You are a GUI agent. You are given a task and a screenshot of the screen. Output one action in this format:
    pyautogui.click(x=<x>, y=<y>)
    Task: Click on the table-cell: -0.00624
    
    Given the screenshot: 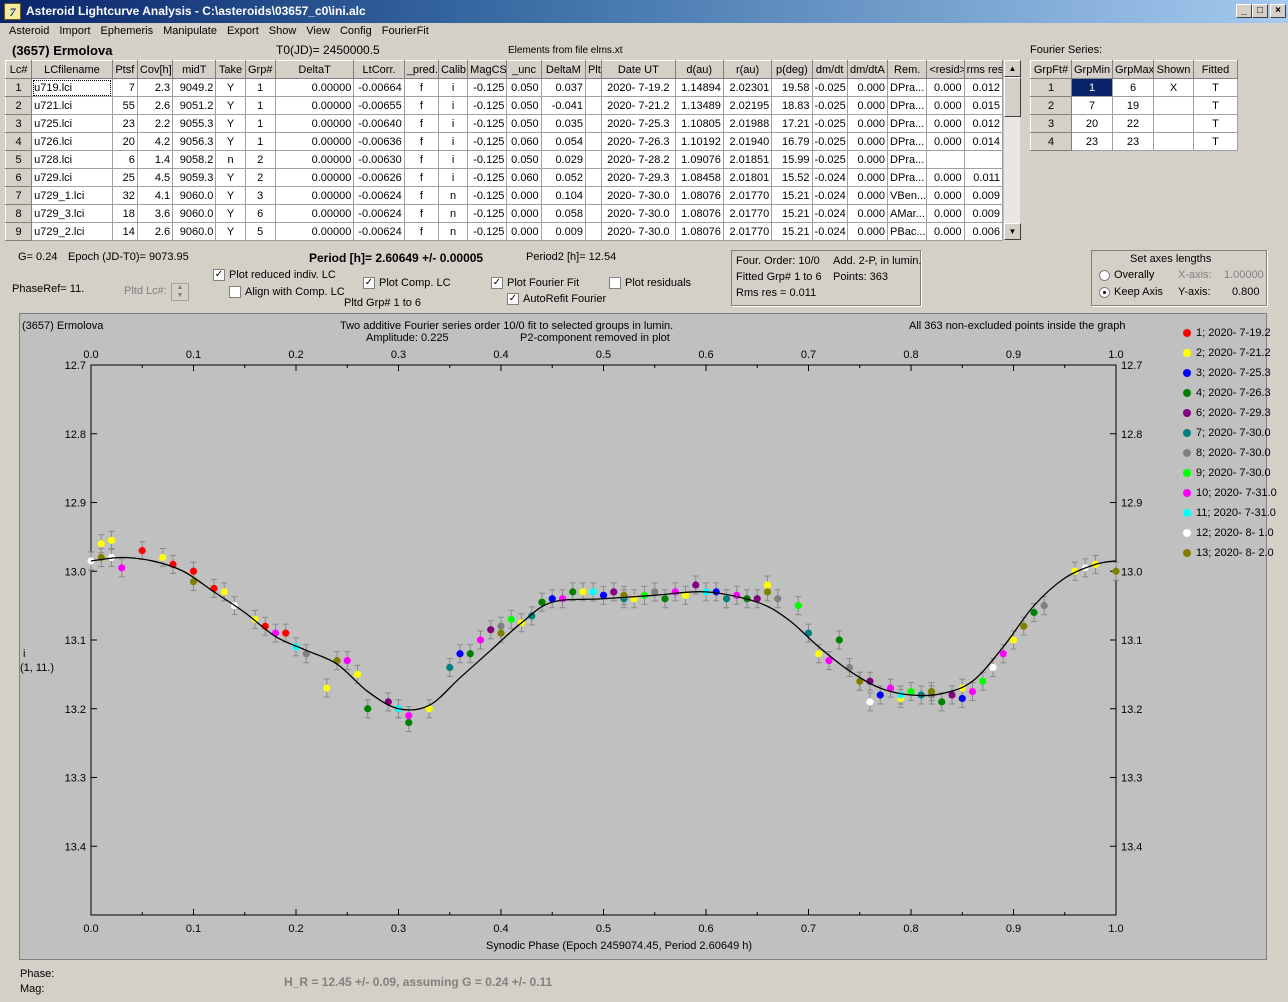 What is the action you would take?
    pyautogui.click(x=379, y=213)
    